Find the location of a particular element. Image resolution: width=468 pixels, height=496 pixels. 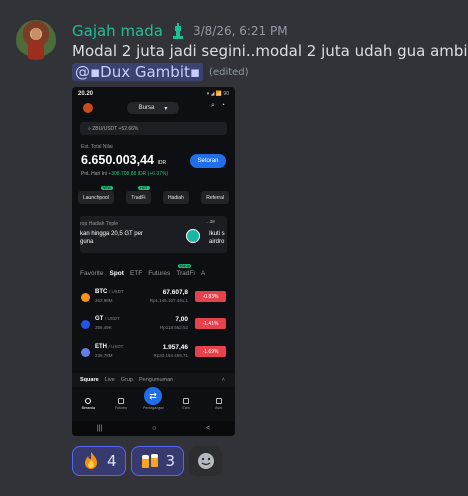

smiley-icon is located at coordinates (205, 461).